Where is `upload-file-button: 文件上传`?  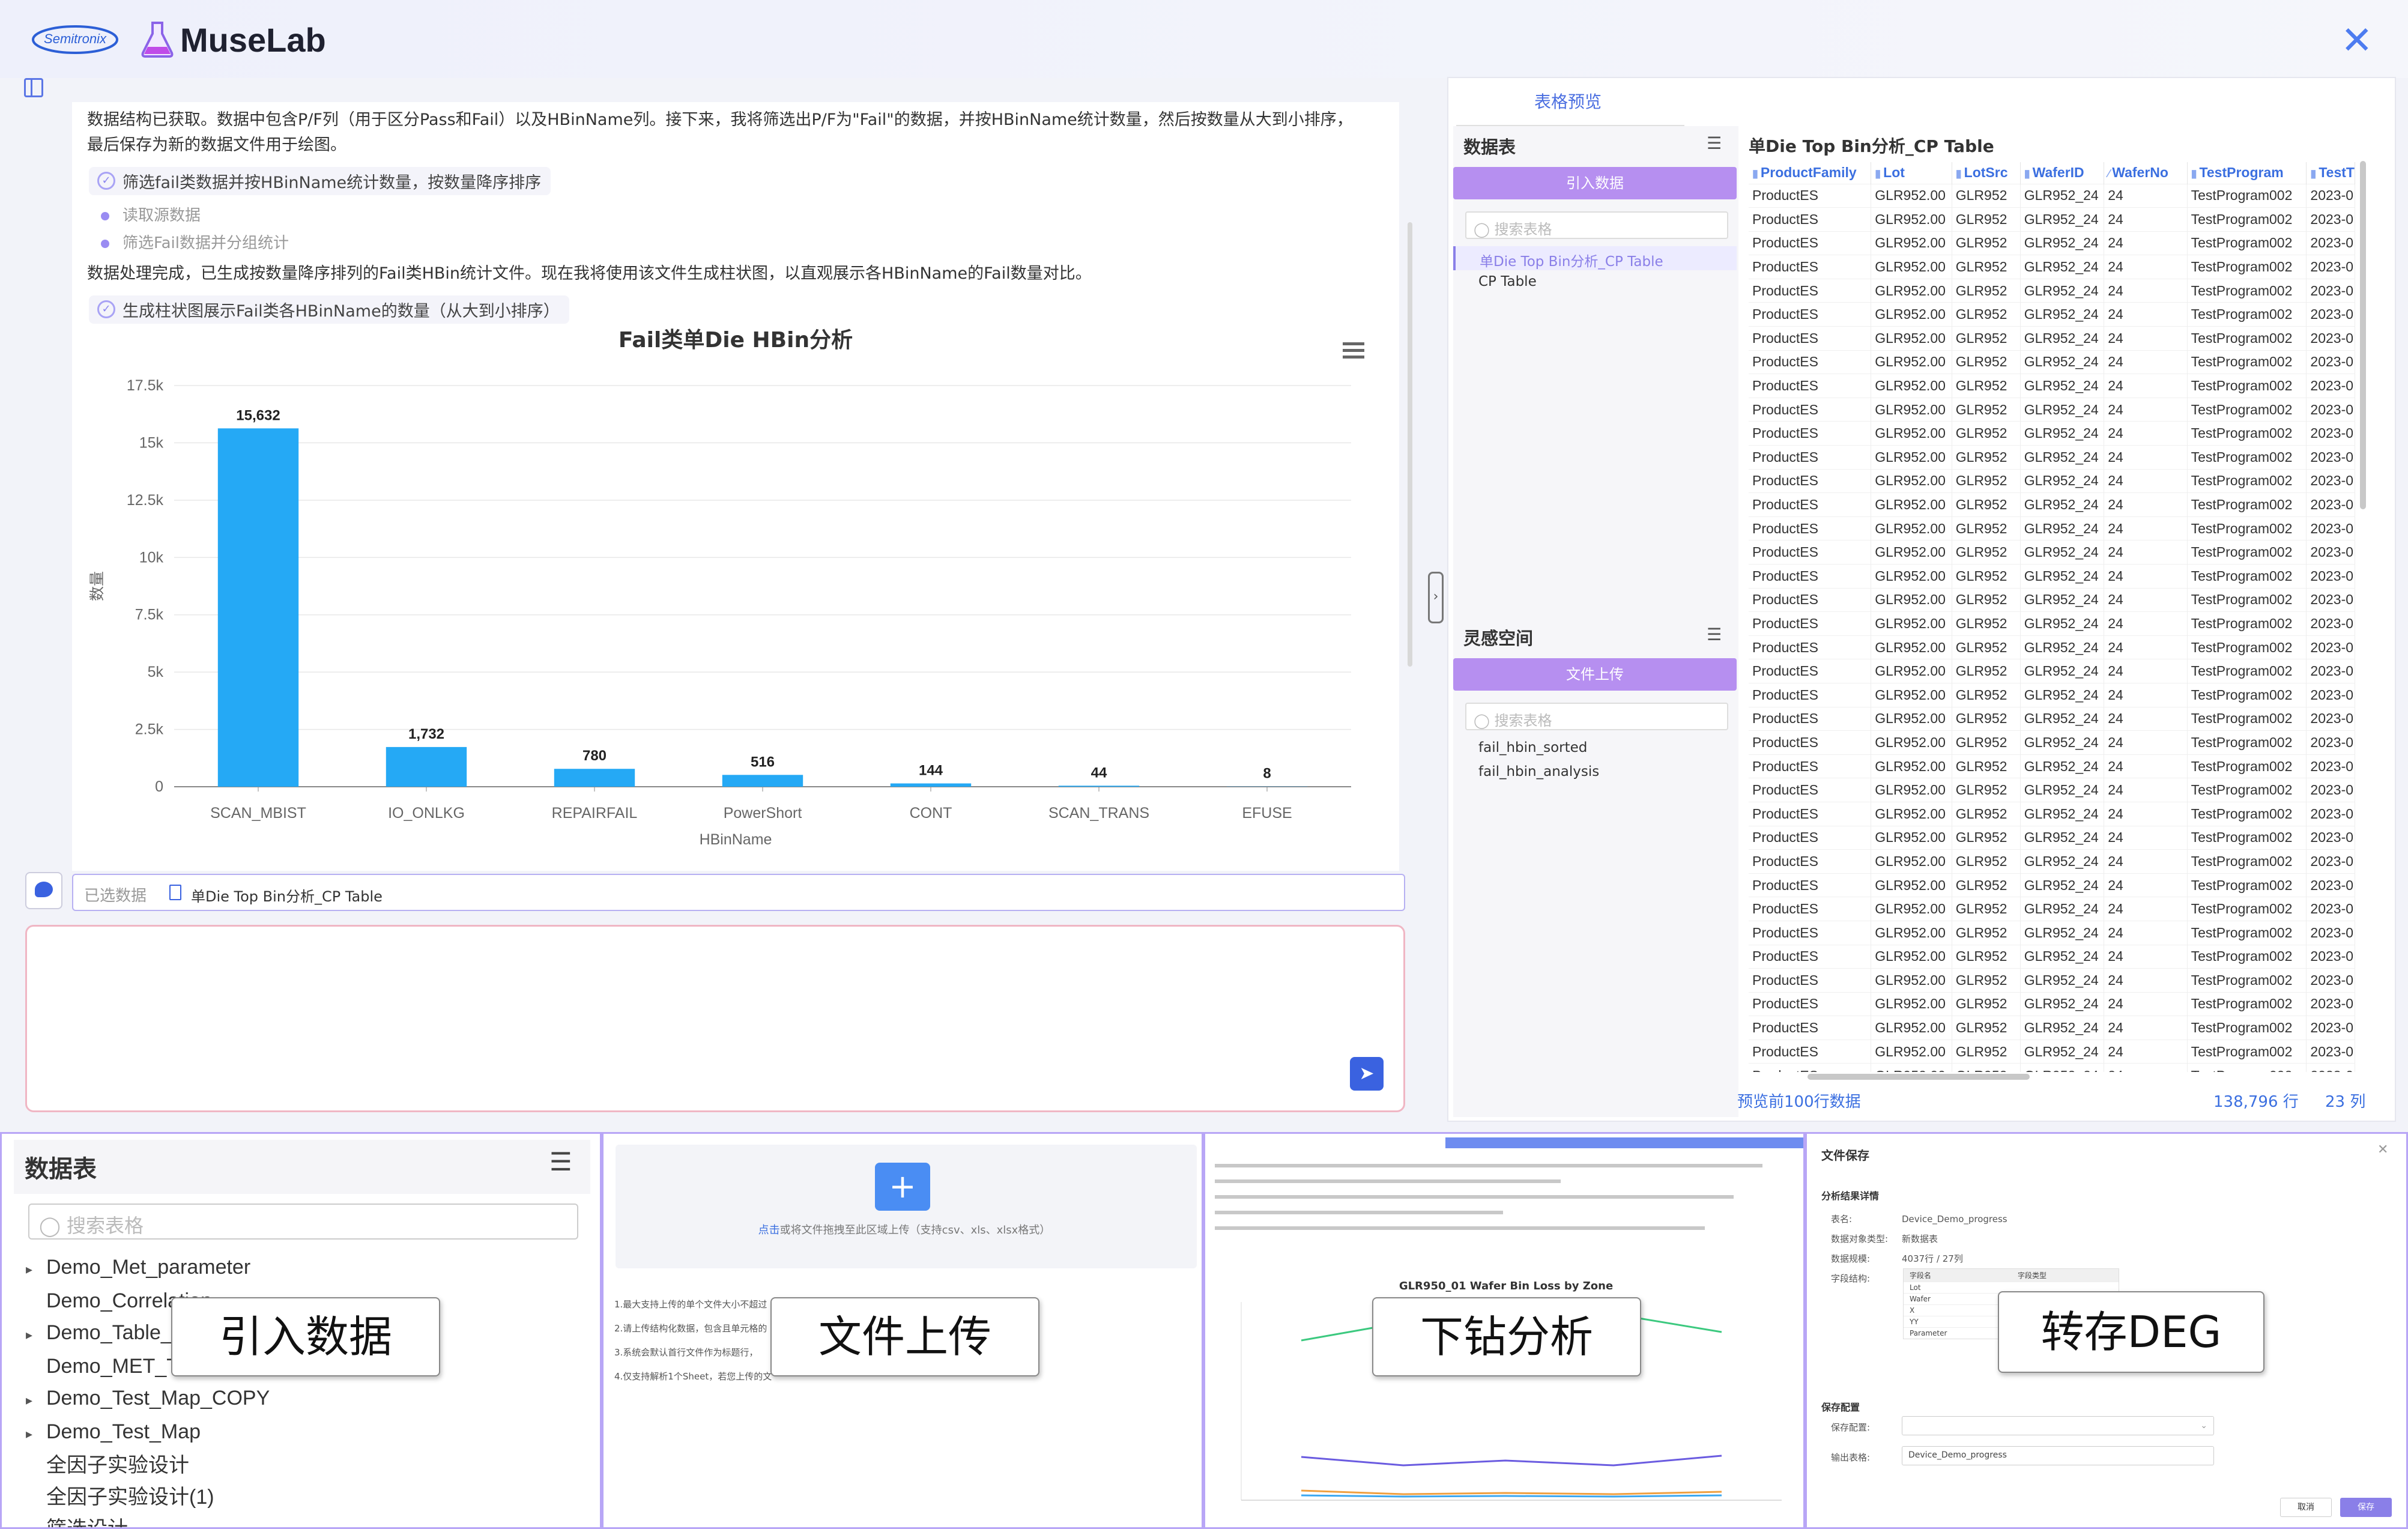
upload-file-button: 文件上传 is located at coordinates (1595, 674).